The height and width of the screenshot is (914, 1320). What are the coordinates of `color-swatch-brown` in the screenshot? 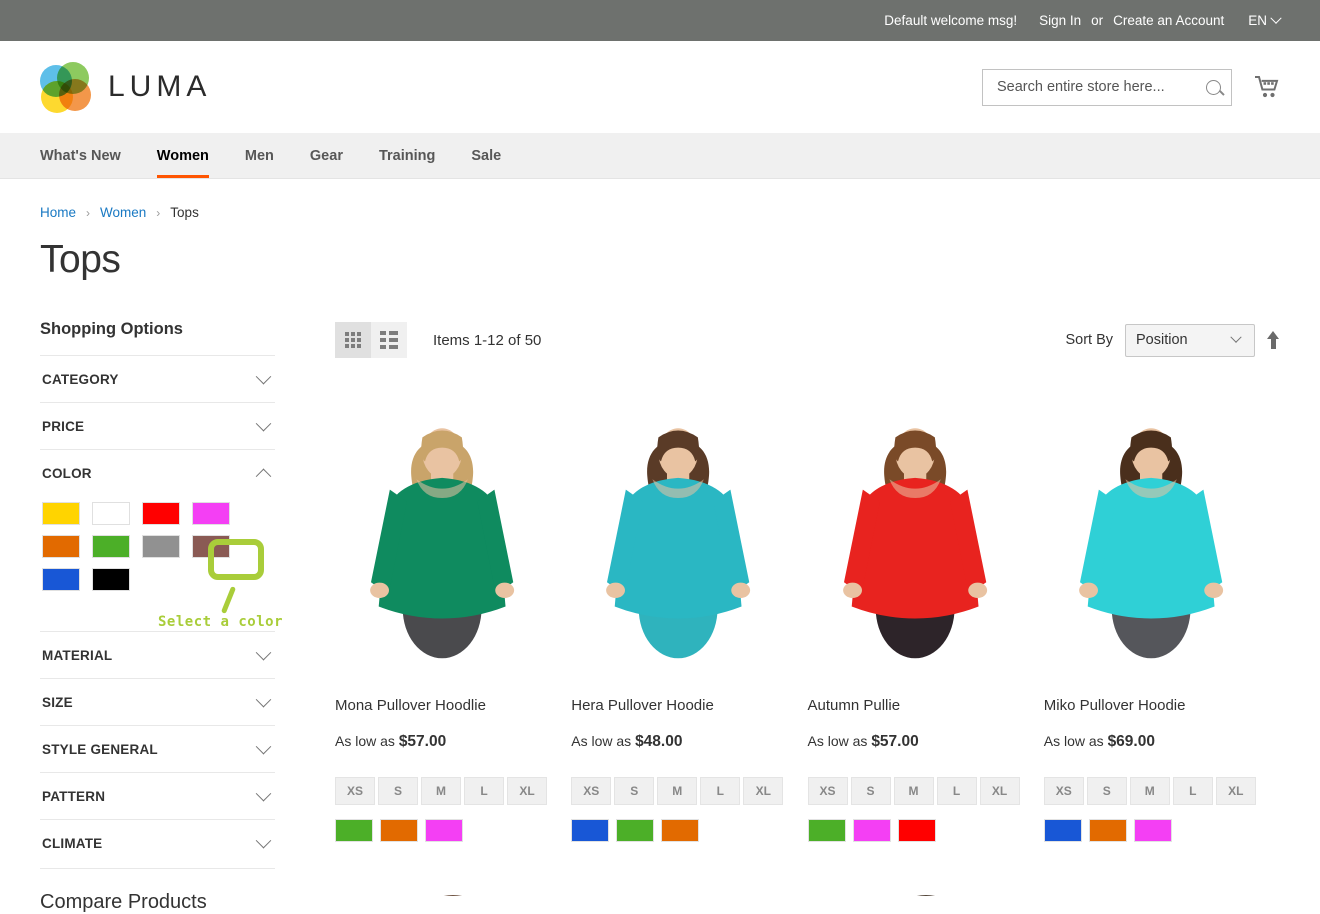 It's located at (211, 546).